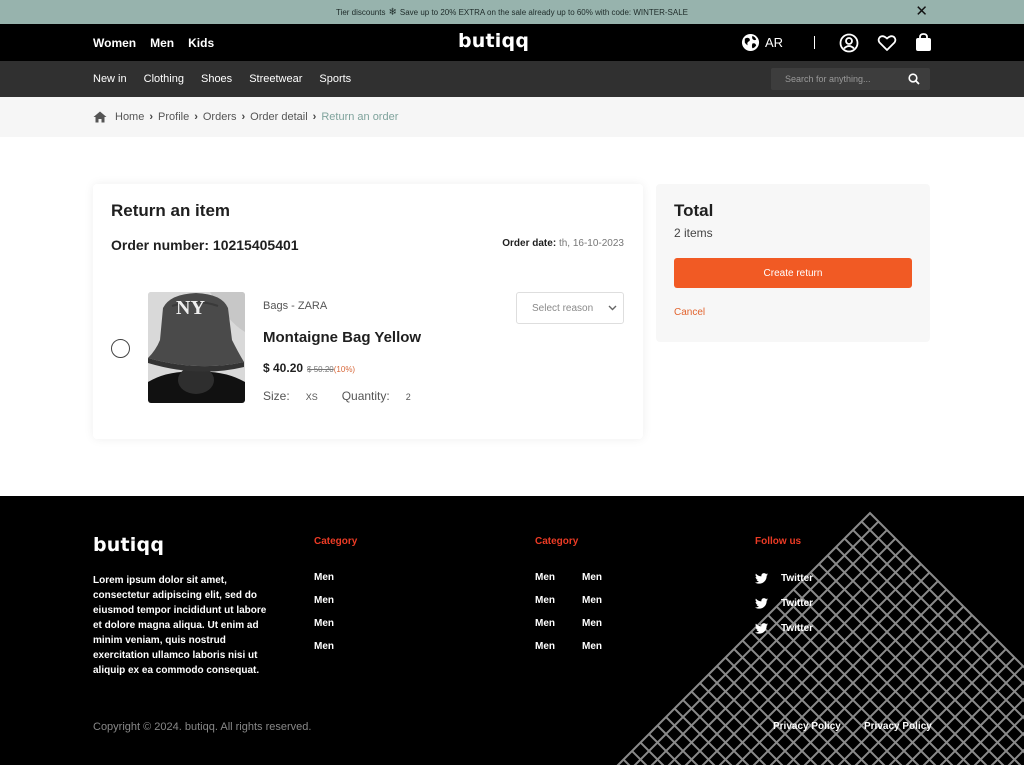 The image size is (1024, 765). I want to click on site-logo: butiqq, so click(493, 41).